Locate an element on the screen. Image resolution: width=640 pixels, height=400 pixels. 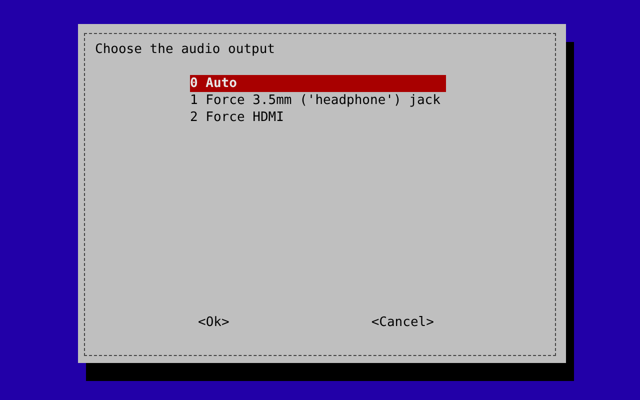
menu-item: 1 Force 3.5mm ('headphone') jack is located at coordinates (318, 100).